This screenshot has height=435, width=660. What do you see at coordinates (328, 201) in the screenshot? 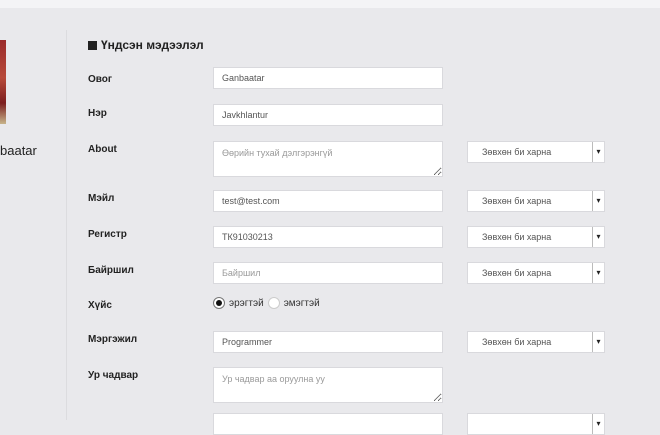
I see `email-input` at bounding box center [328, 201].